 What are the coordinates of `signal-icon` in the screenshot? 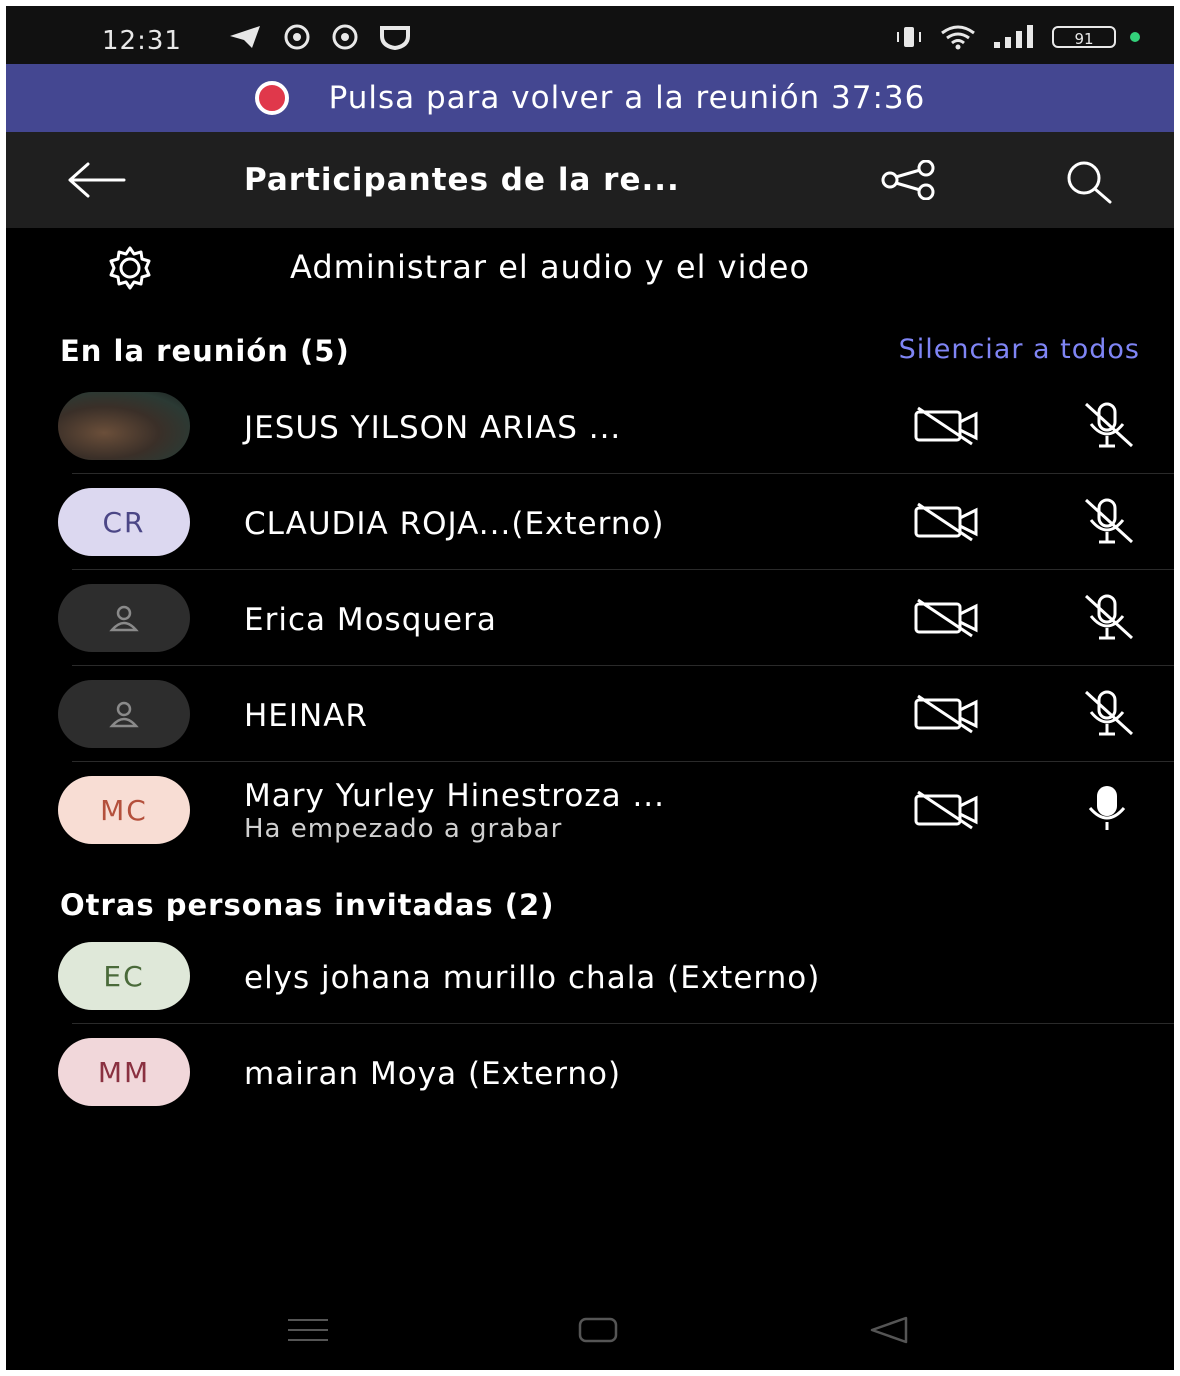 It's located at (1013, 36).